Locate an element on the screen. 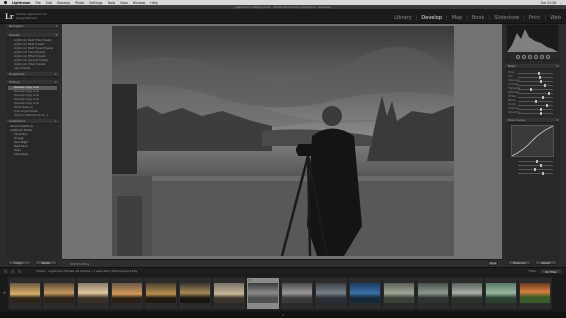 The height and width of the screenshot is (318, 566). curve-sliders is located at coordinates (532, 167).